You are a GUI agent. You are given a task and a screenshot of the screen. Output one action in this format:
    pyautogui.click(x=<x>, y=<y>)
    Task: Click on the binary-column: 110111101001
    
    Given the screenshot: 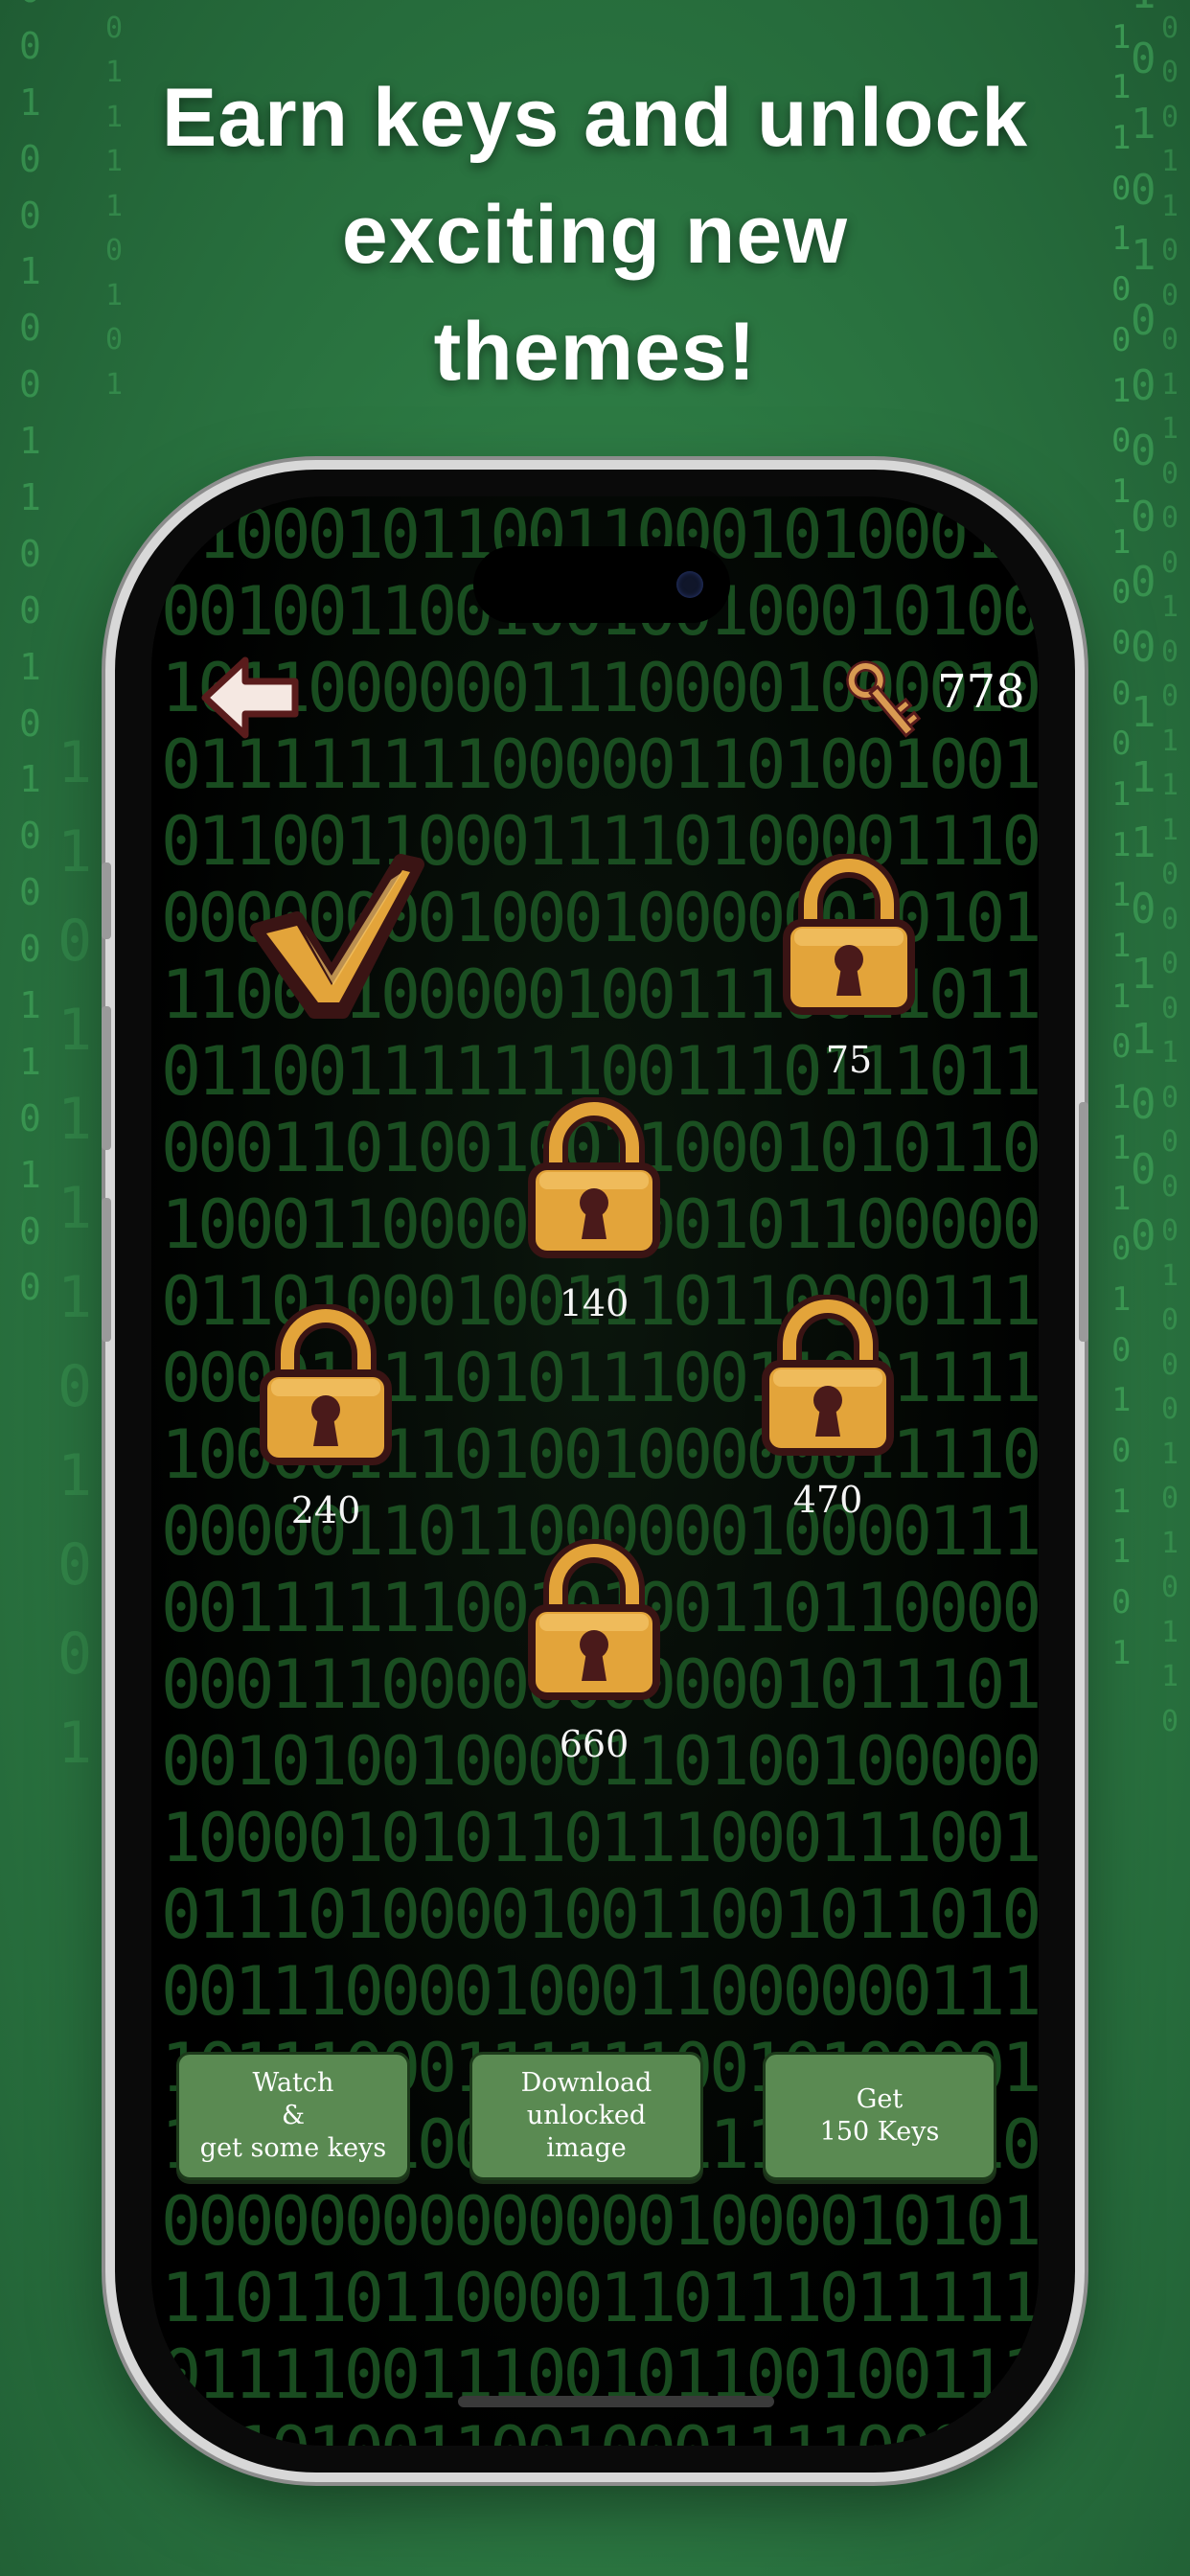 What is the action you would take?
    pyautogui.click(x=75, y=1253)
    